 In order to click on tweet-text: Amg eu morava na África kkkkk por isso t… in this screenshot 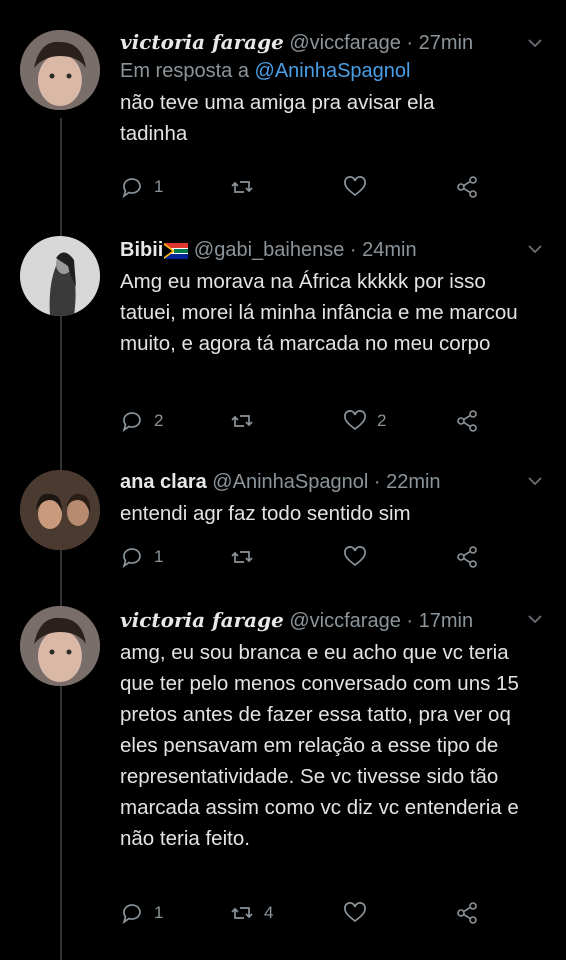, I will do `click(319, 312)`.